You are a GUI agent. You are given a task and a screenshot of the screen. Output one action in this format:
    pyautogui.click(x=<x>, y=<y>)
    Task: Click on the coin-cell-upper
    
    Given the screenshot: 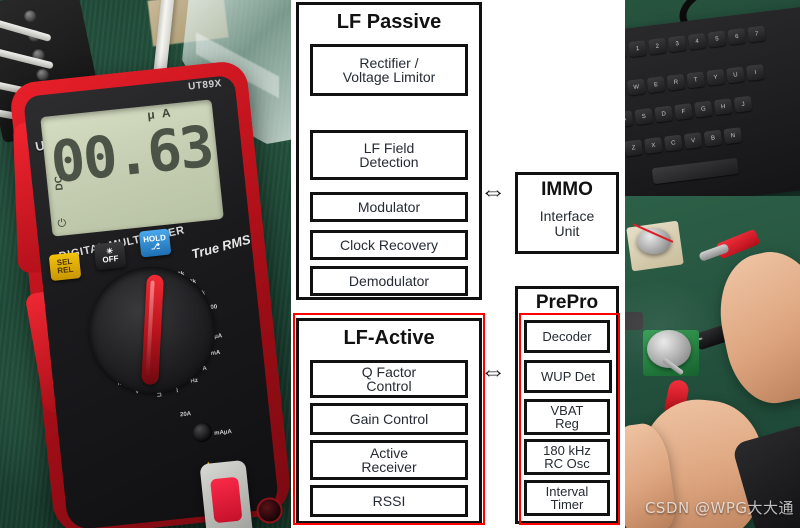 What is the action you would take?
    pyautogui.click(x=654, y=241)
    